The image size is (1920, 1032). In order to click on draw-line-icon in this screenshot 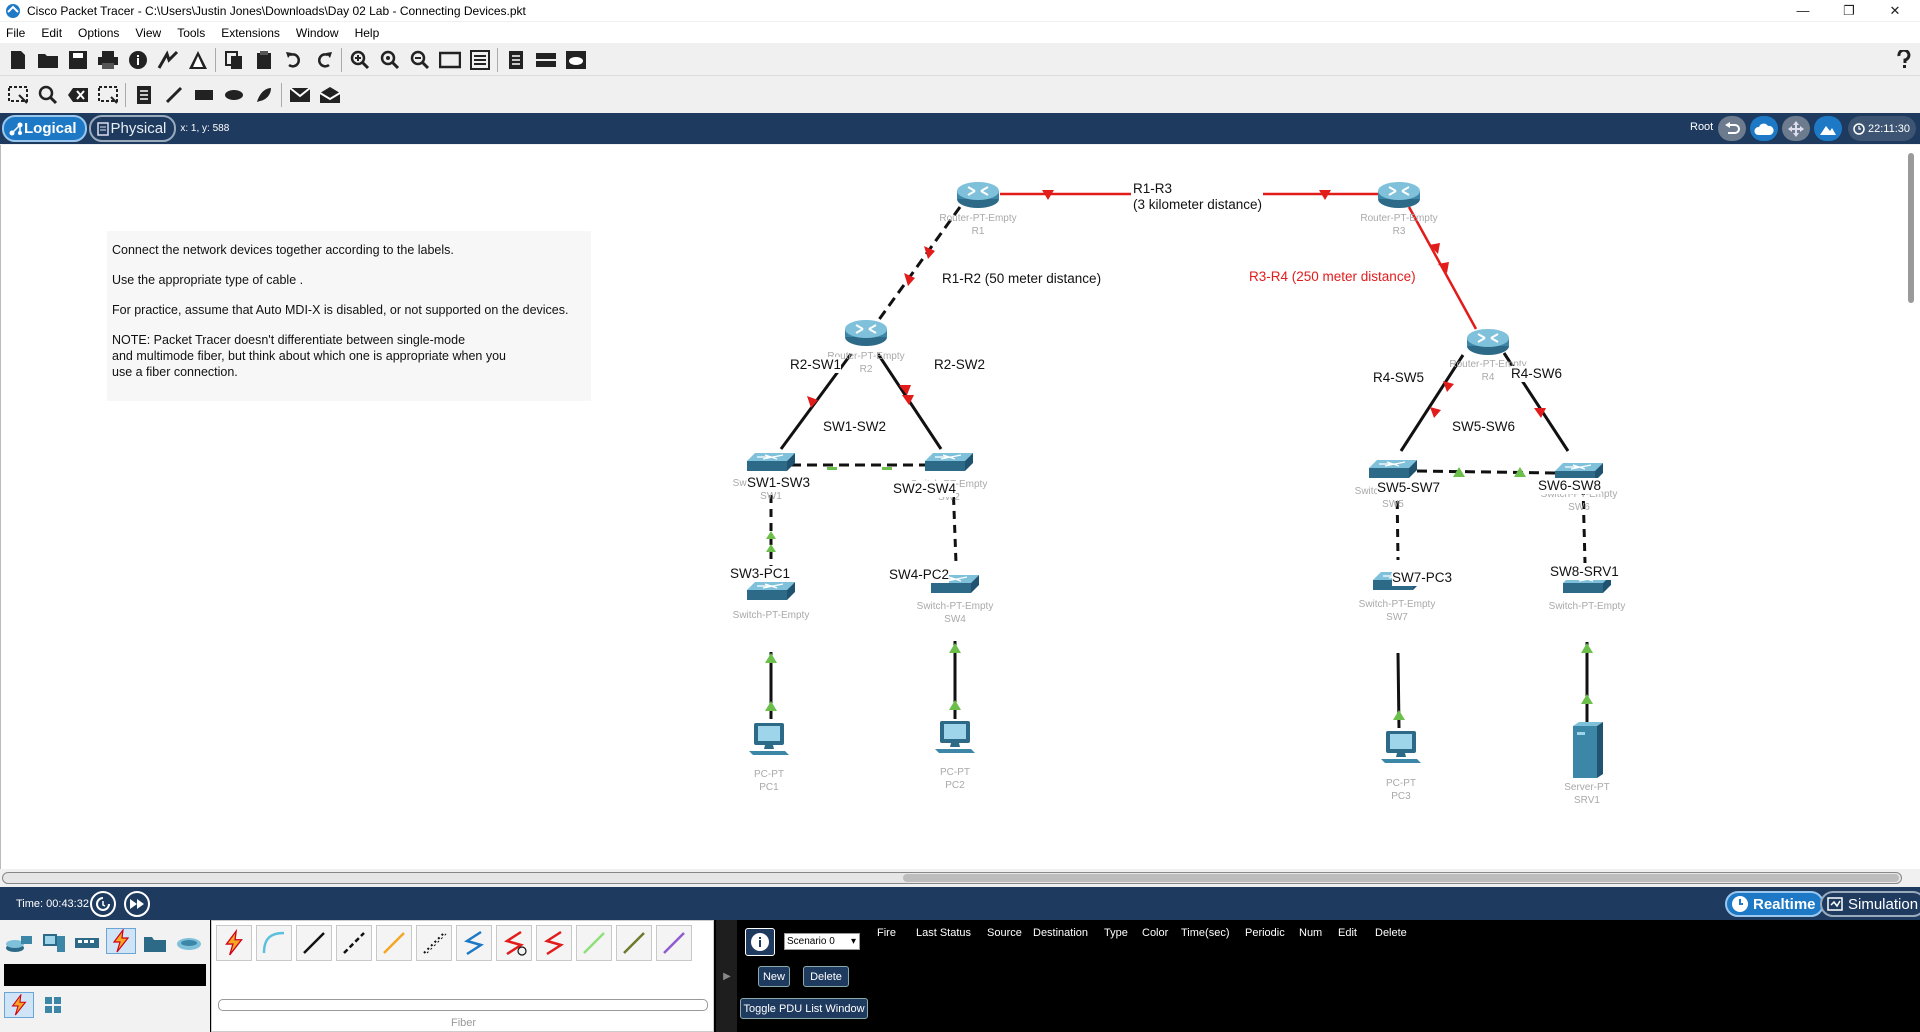, I will do `click(174, 95)`.